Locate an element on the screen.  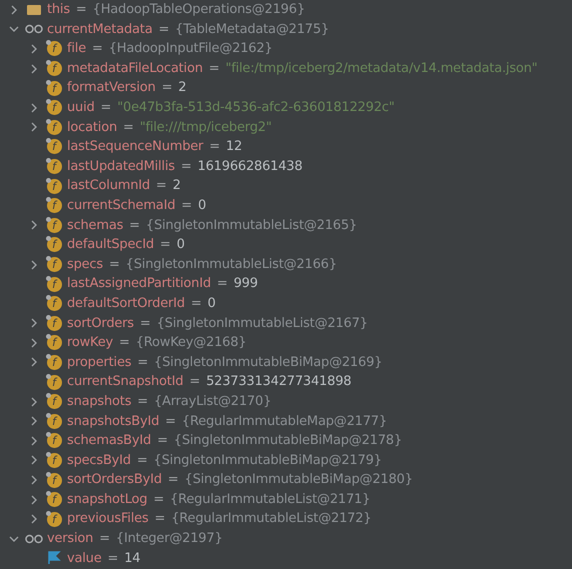
tree-row: f formatVersion = 2 is located at coordinates (286, 88).